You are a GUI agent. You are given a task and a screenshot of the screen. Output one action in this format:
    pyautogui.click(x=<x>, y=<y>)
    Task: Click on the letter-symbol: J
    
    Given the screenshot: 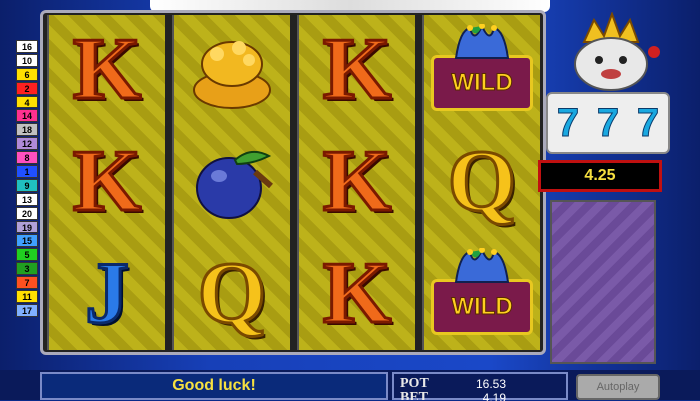 What is the action you would take?
    pyautogui.click(x=107, y=293)
    